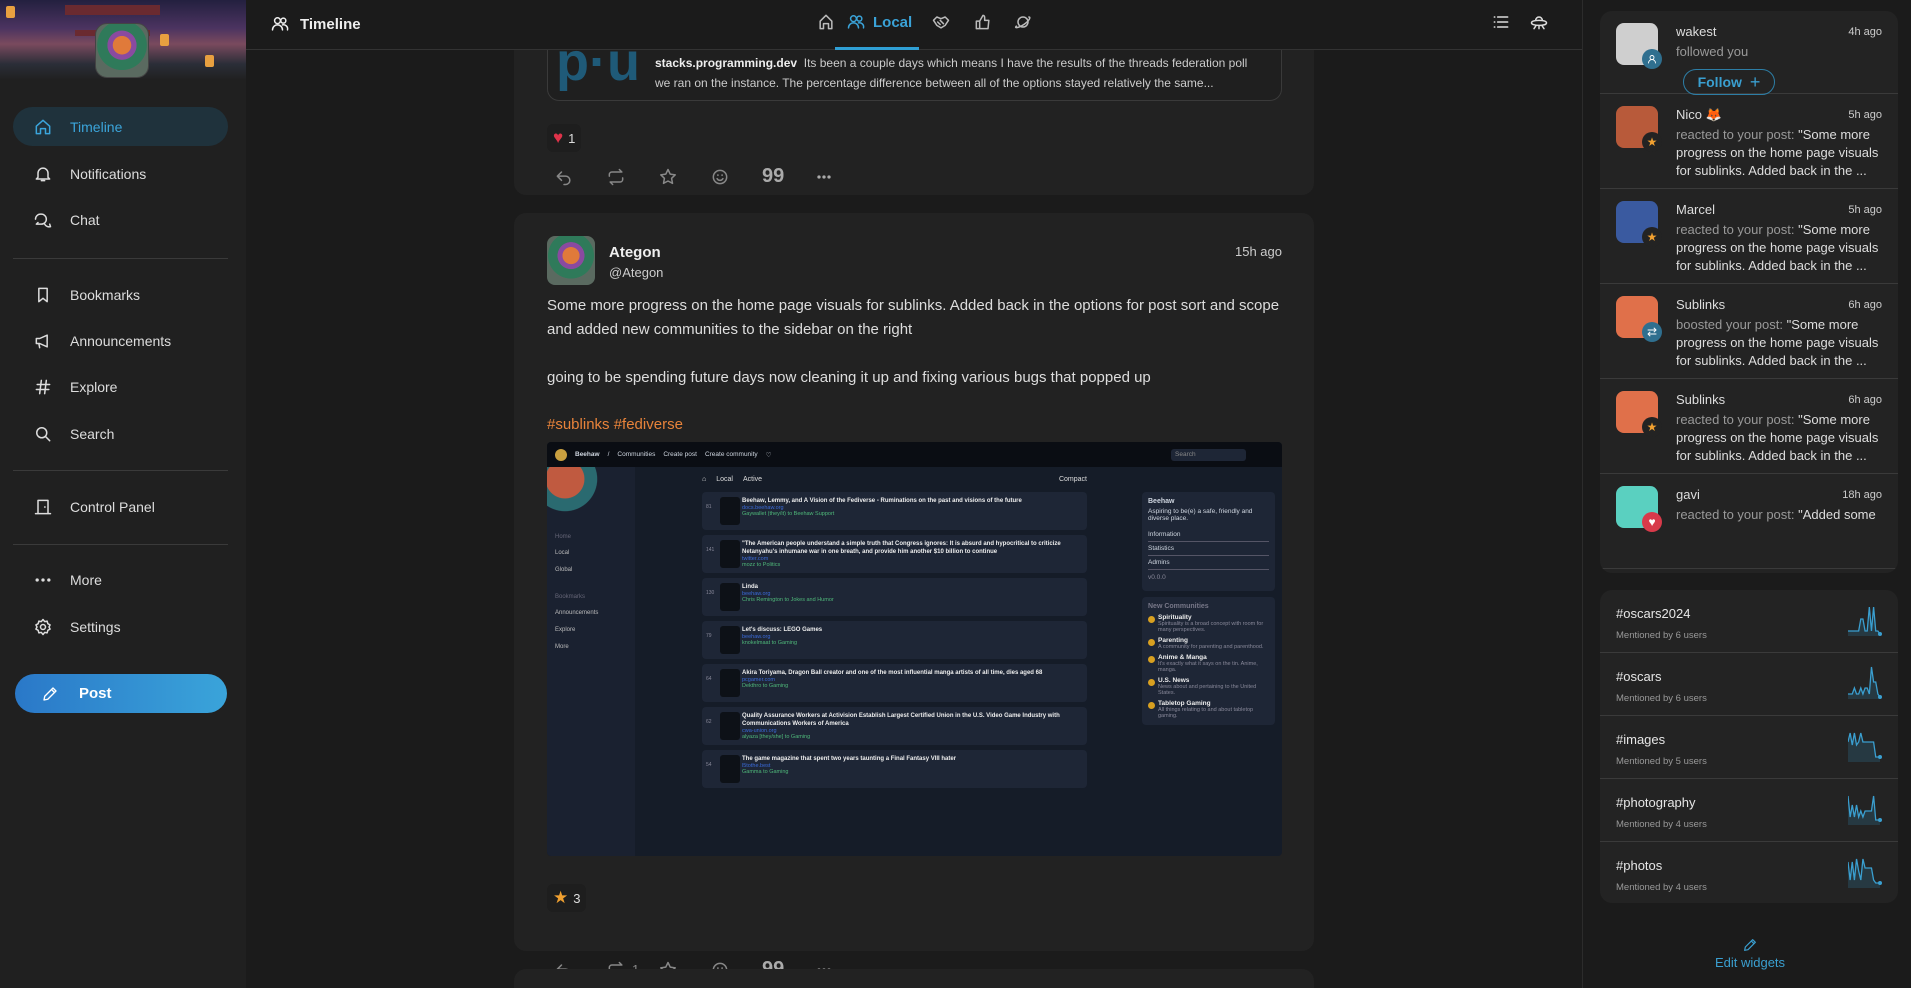 The width and height of the screenshot is (1911, 988). What do you see at coordinates (43, 506) in the screenshot?
I see `door-icon` at bounding box center [43, 506].